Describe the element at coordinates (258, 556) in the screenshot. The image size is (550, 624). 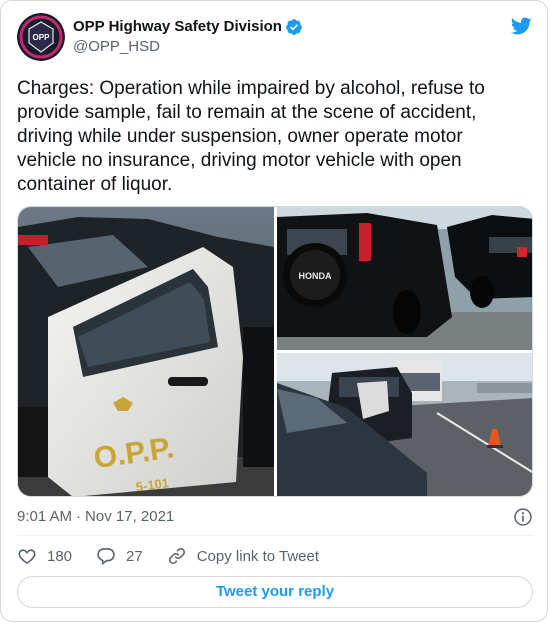
I see `copy-link-label: Copy link to Tweet` at that location.